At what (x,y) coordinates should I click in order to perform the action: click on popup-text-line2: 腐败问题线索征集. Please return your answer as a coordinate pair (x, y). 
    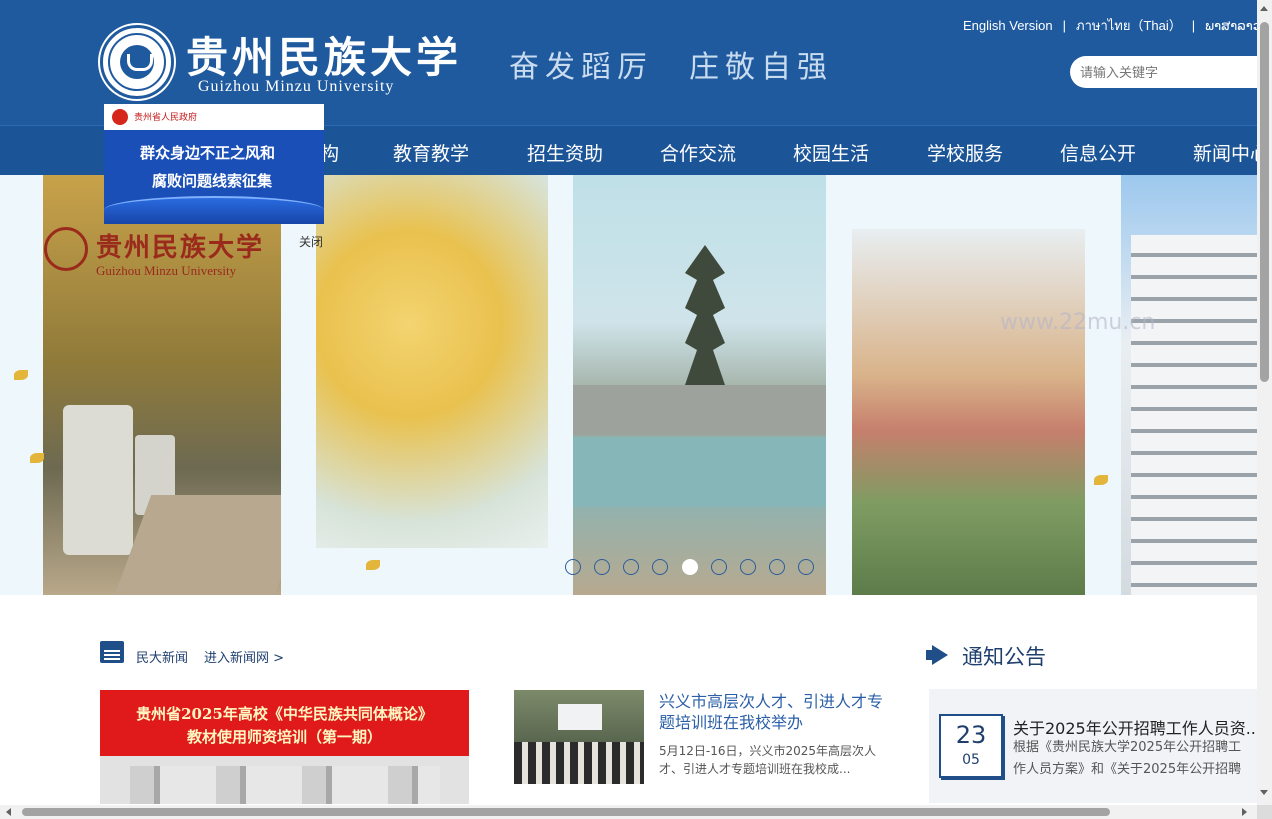
    Looking at the image, I should click on (212, 181).